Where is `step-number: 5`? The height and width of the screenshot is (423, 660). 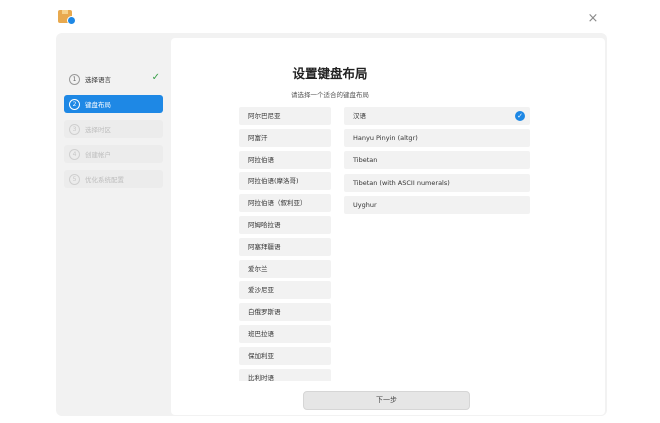 step-number: 5 is located at coordinates (74, 179).